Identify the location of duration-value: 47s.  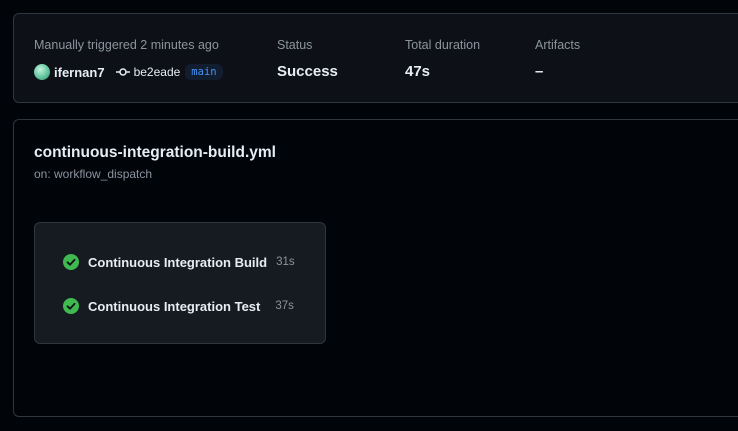
(418, 71).